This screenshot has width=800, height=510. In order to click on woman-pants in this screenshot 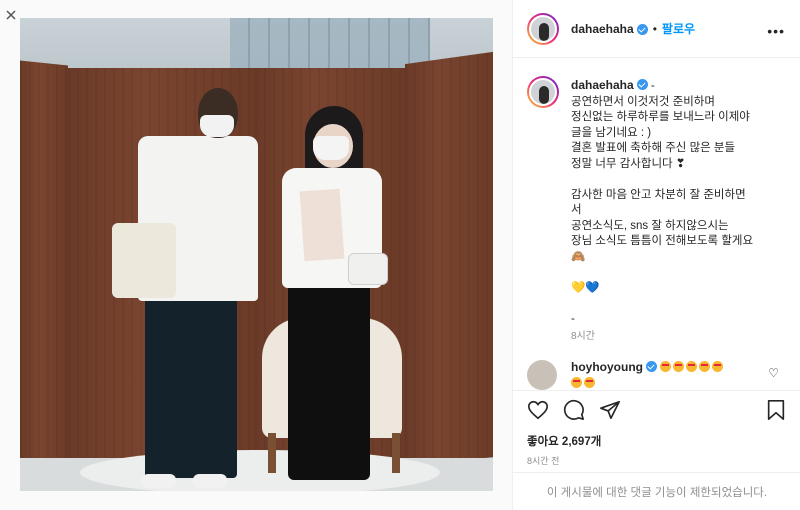, I will do `click(329, 380)`.